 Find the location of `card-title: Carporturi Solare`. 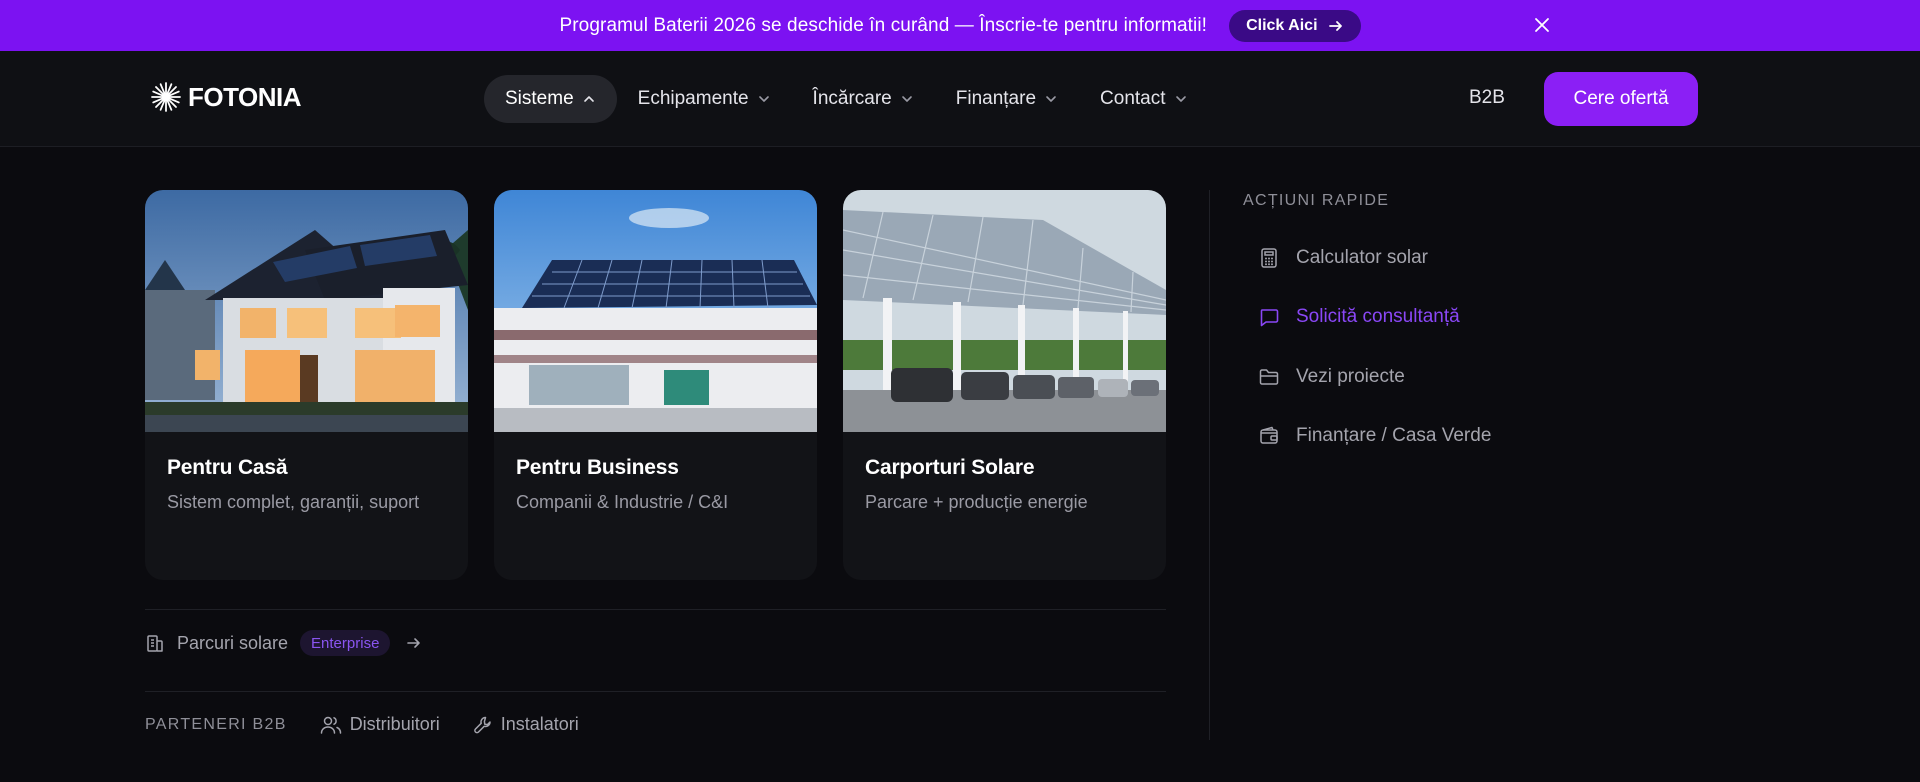

card-title: Carporturi Solare is located at coordinates (950, 467).